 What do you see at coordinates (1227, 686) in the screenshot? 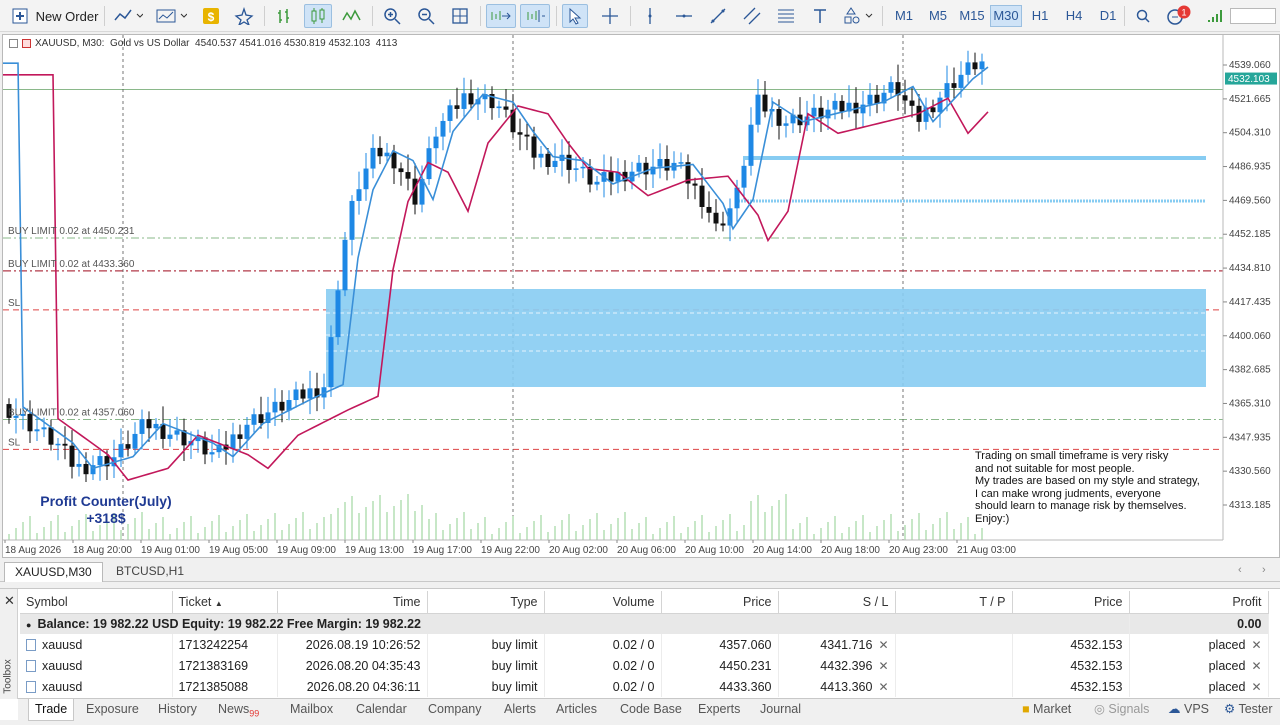
I see `profit-text: placed` at bounding box center [1227, 686].